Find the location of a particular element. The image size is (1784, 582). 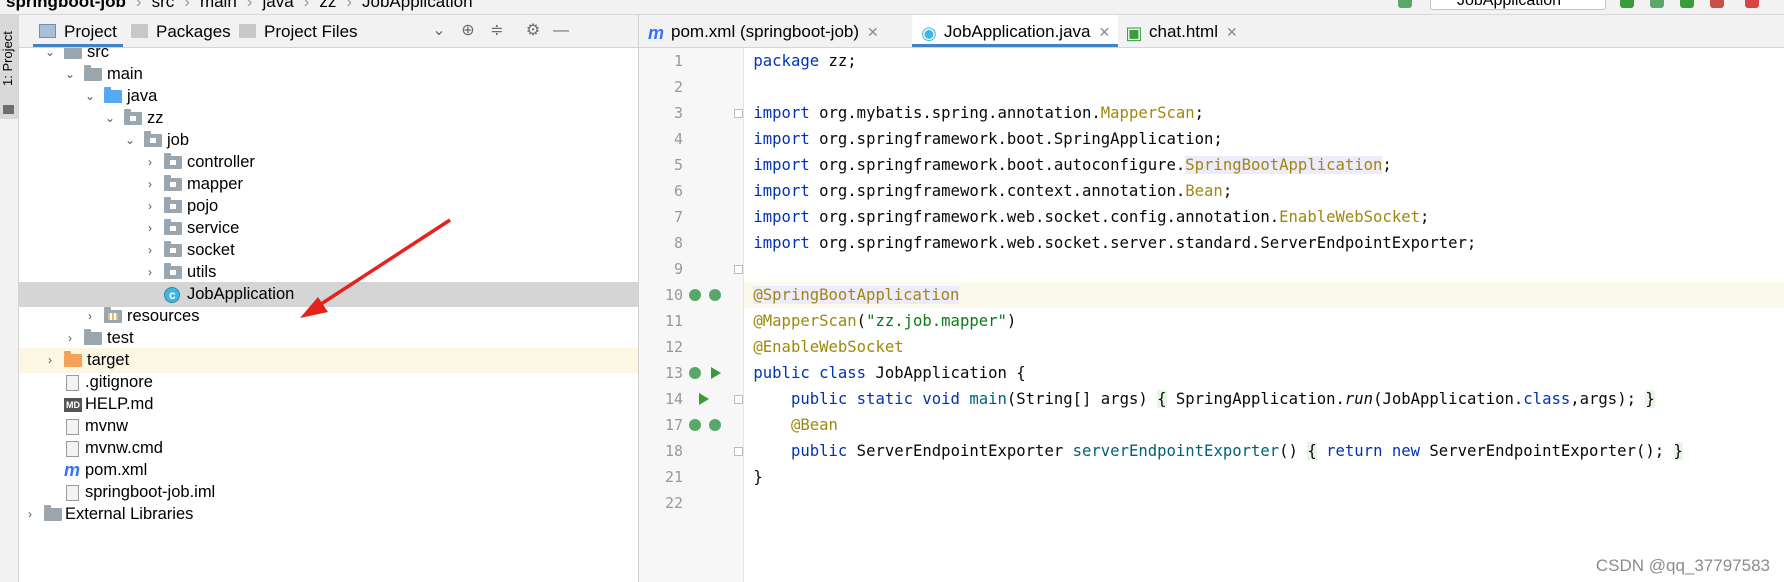

tab-label: chat.html is located at coordinates (1183, 31).